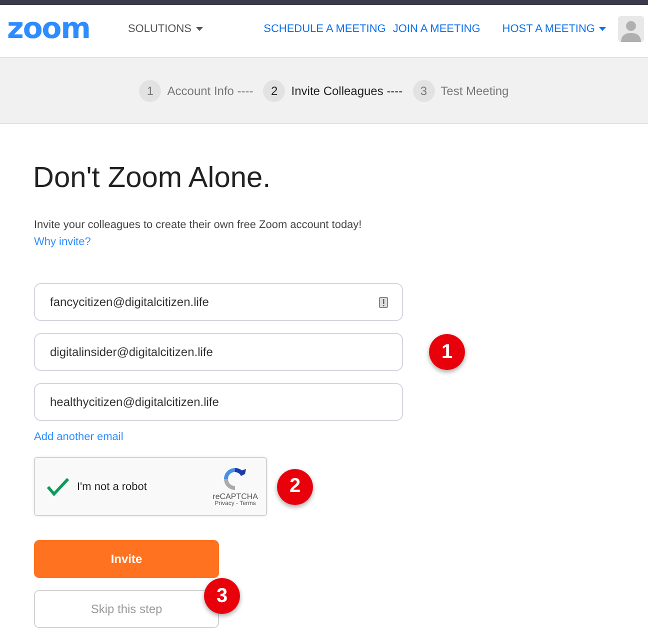 This screenshot has height=639, width=648. What do you see at coordinates (112, 486) in the screenshot?
I see `captcha-label: I'm not a robot` at bounding box center [112, 486].